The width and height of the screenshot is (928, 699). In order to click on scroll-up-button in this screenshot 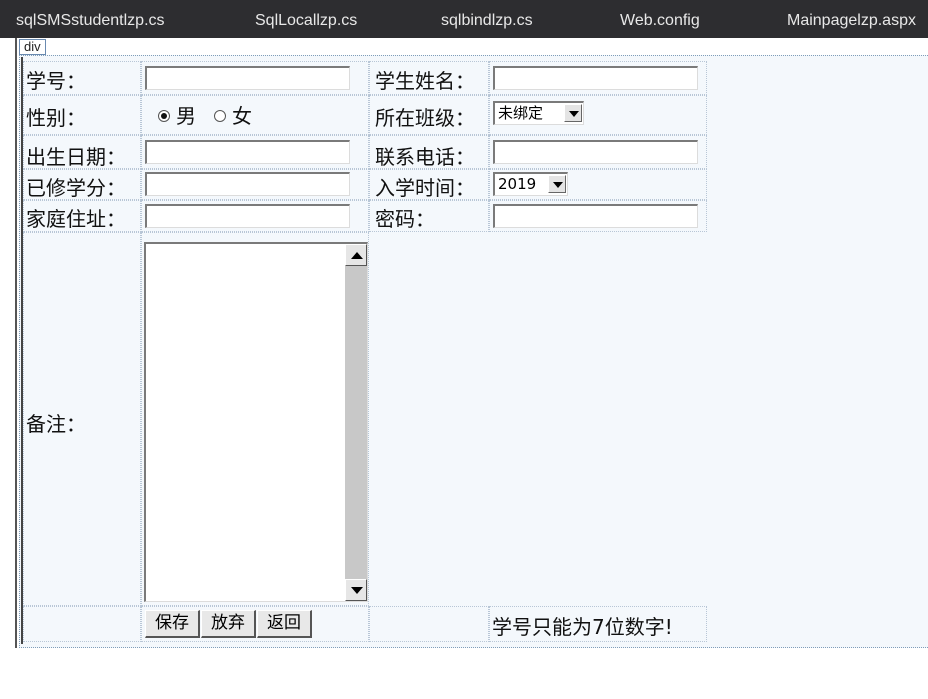, I will do `click(356, 255)`.